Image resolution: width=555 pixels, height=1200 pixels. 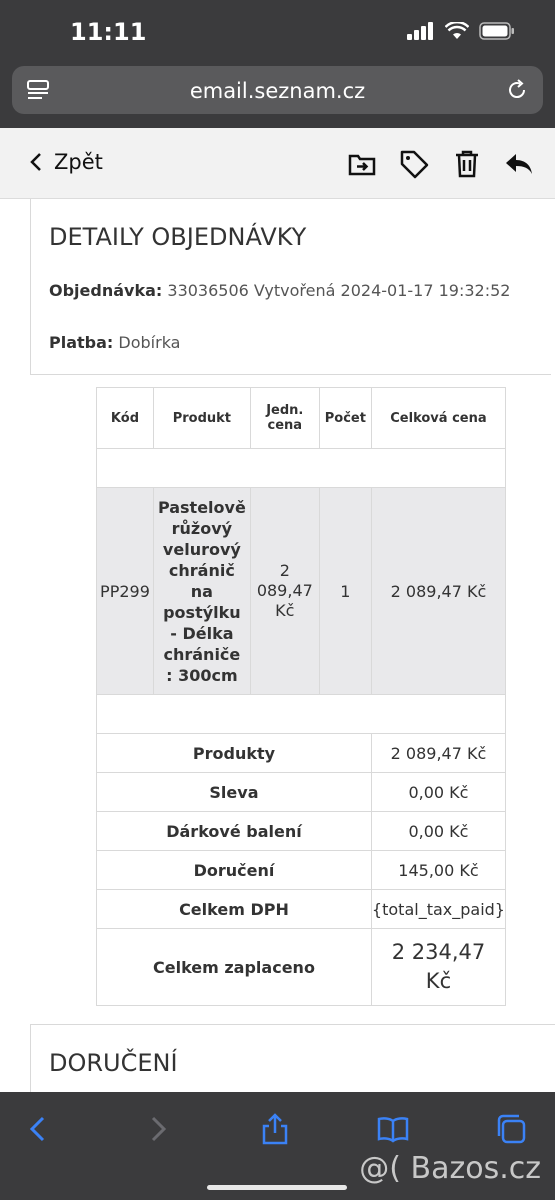 What do you see at coordinates (438, 870) in the screenshot?
I see `summary-value: 145,00 Kč` at bounding box center [438, 870].